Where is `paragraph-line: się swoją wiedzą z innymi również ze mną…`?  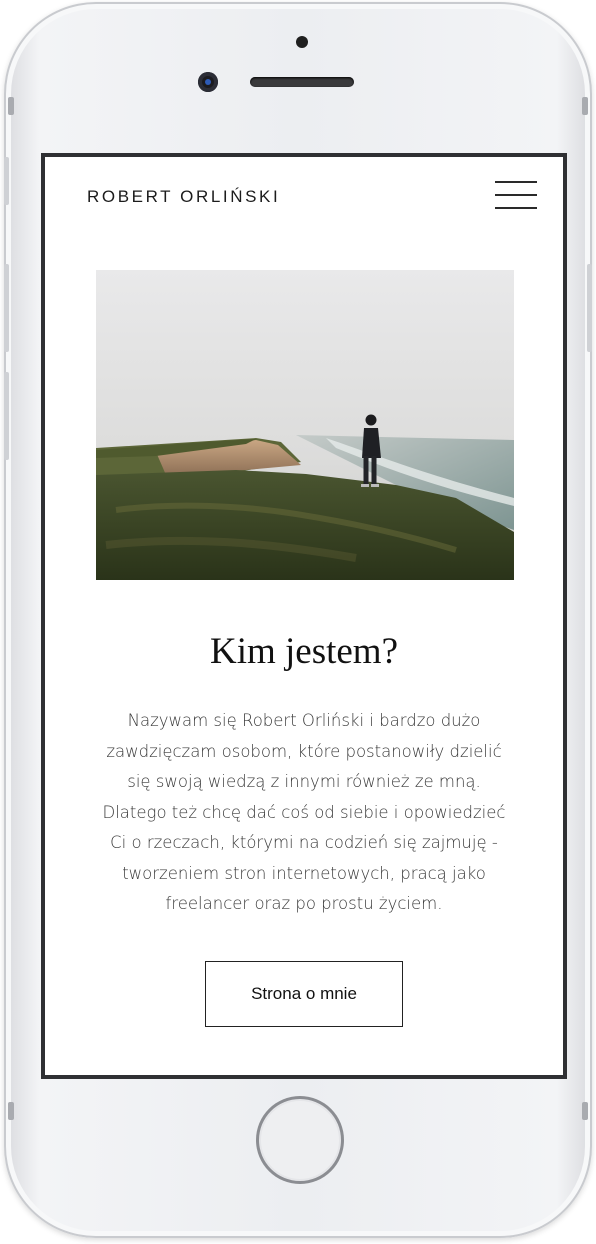
paragraph-line: się swoją wiedzą z innymi również ze mną… is located at coordinates (304, 781).